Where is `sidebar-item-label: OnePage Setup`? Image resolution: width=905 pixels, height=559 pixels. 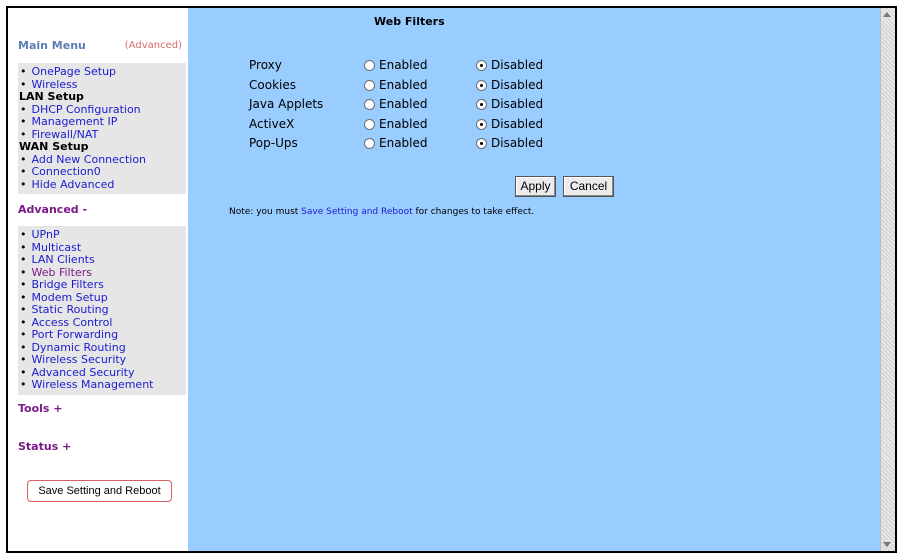 sidebar-item-label: OnePage Setup is located at coordinates (74, 71).